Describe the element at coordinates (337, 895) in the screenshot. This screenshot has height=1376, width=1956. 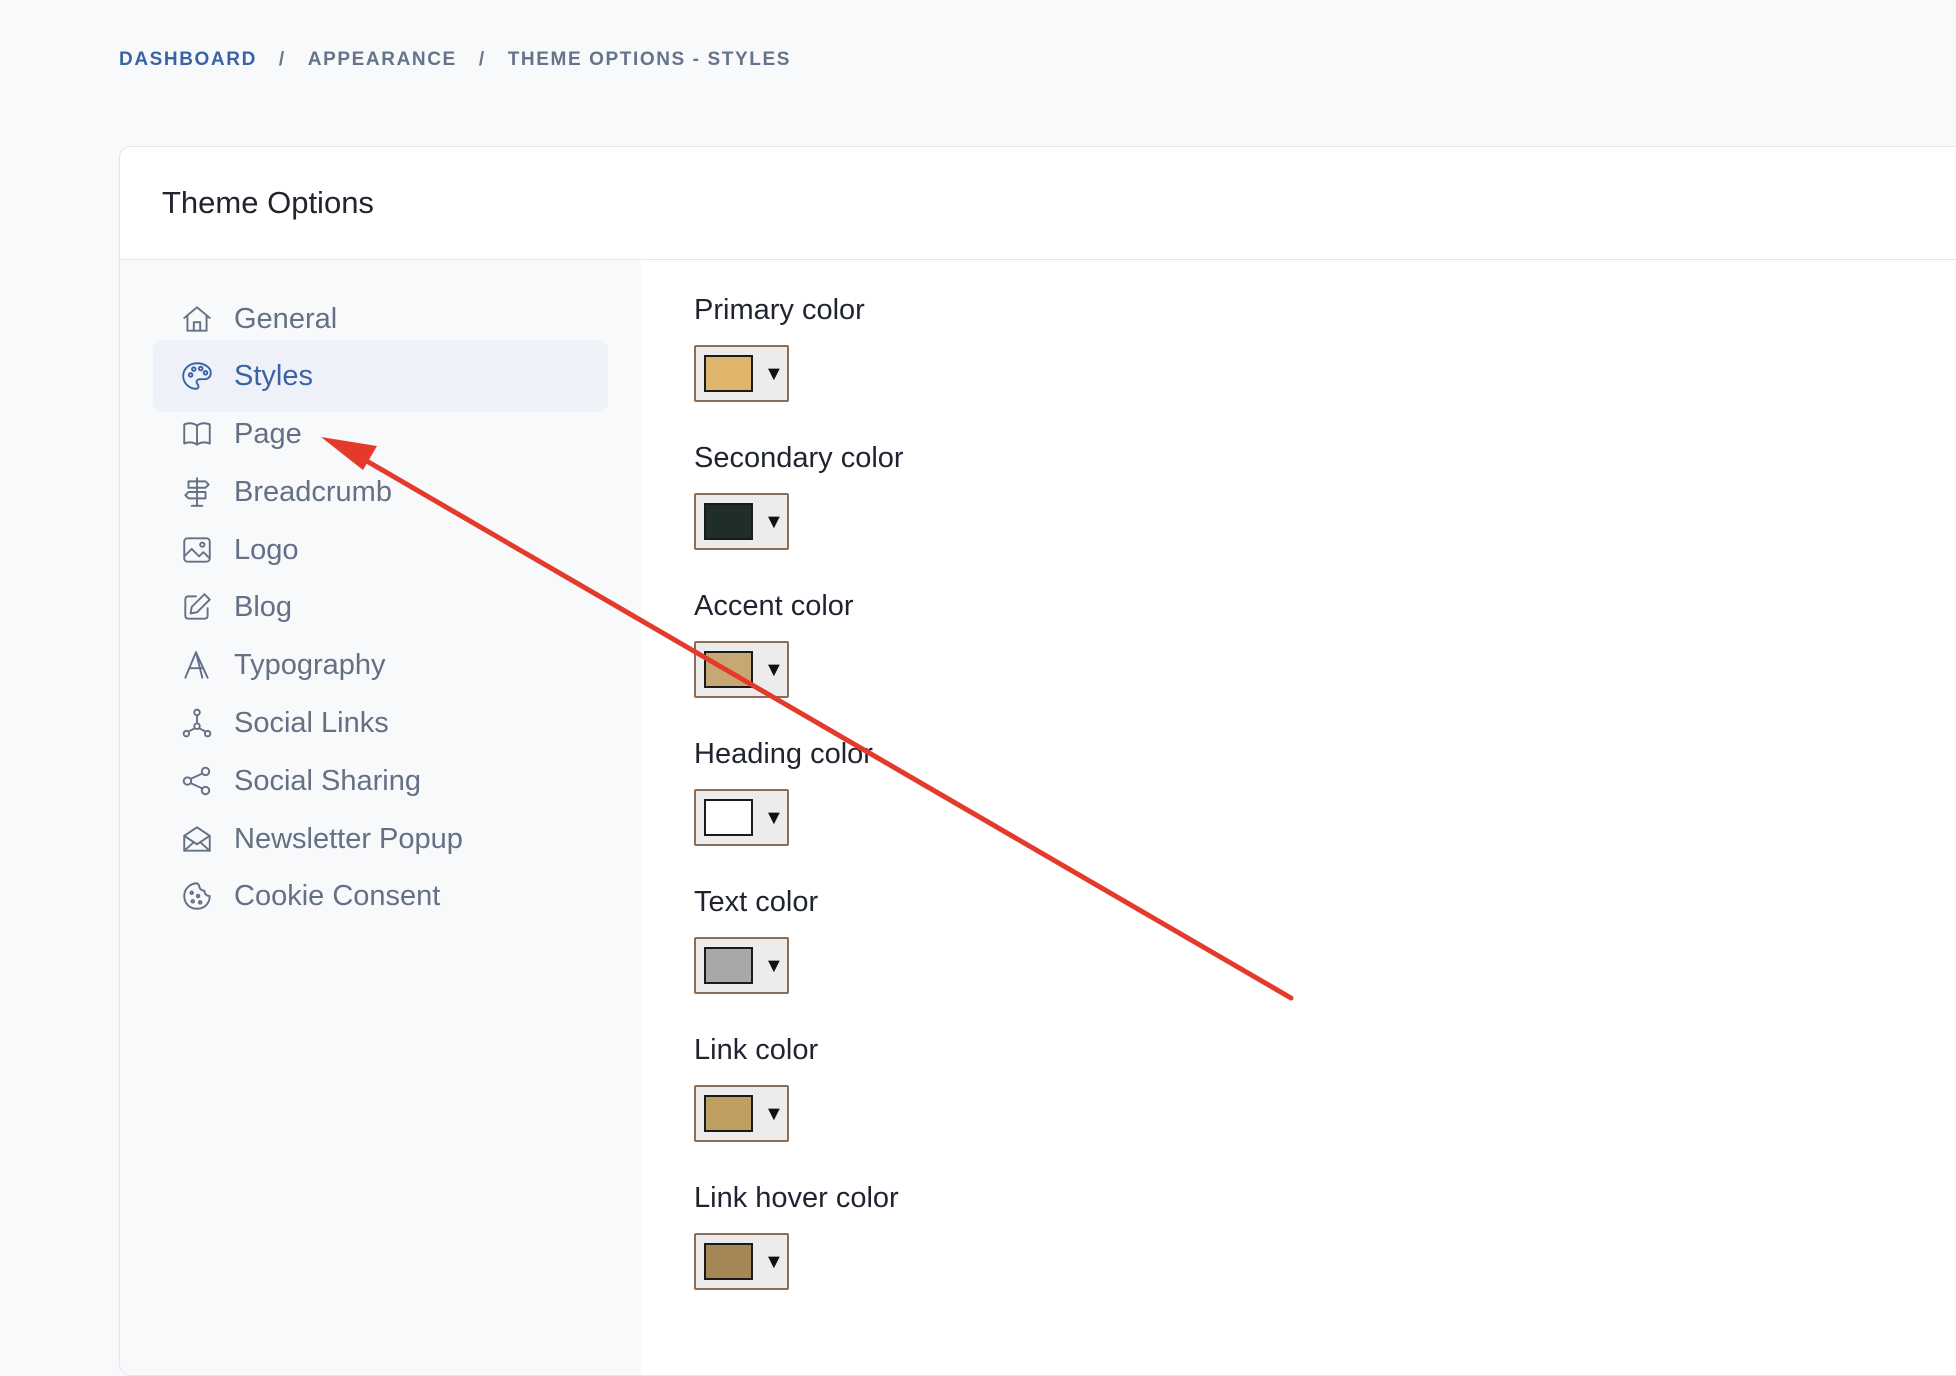
I see `sidebar-item-label: Cookie Consent` at that location.